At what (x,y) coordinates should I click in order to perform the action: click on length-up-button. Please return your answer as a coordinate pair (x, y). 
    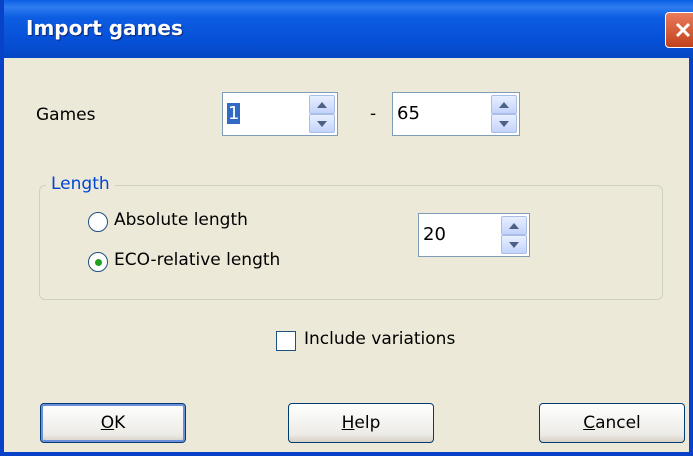
    Looking at the image, I should click on (514, 225).